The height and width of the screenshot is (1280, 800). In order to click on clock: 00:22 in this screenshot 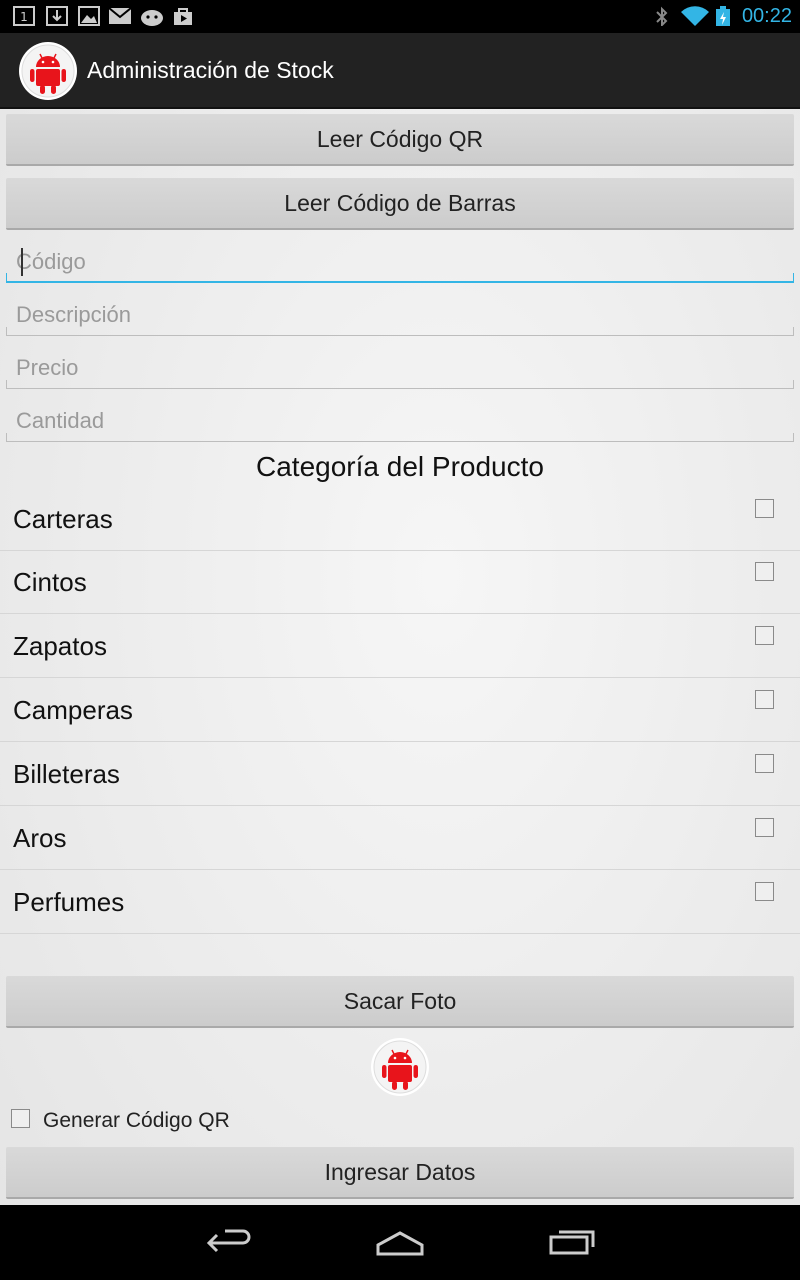, I will do `click(766, 16)`.